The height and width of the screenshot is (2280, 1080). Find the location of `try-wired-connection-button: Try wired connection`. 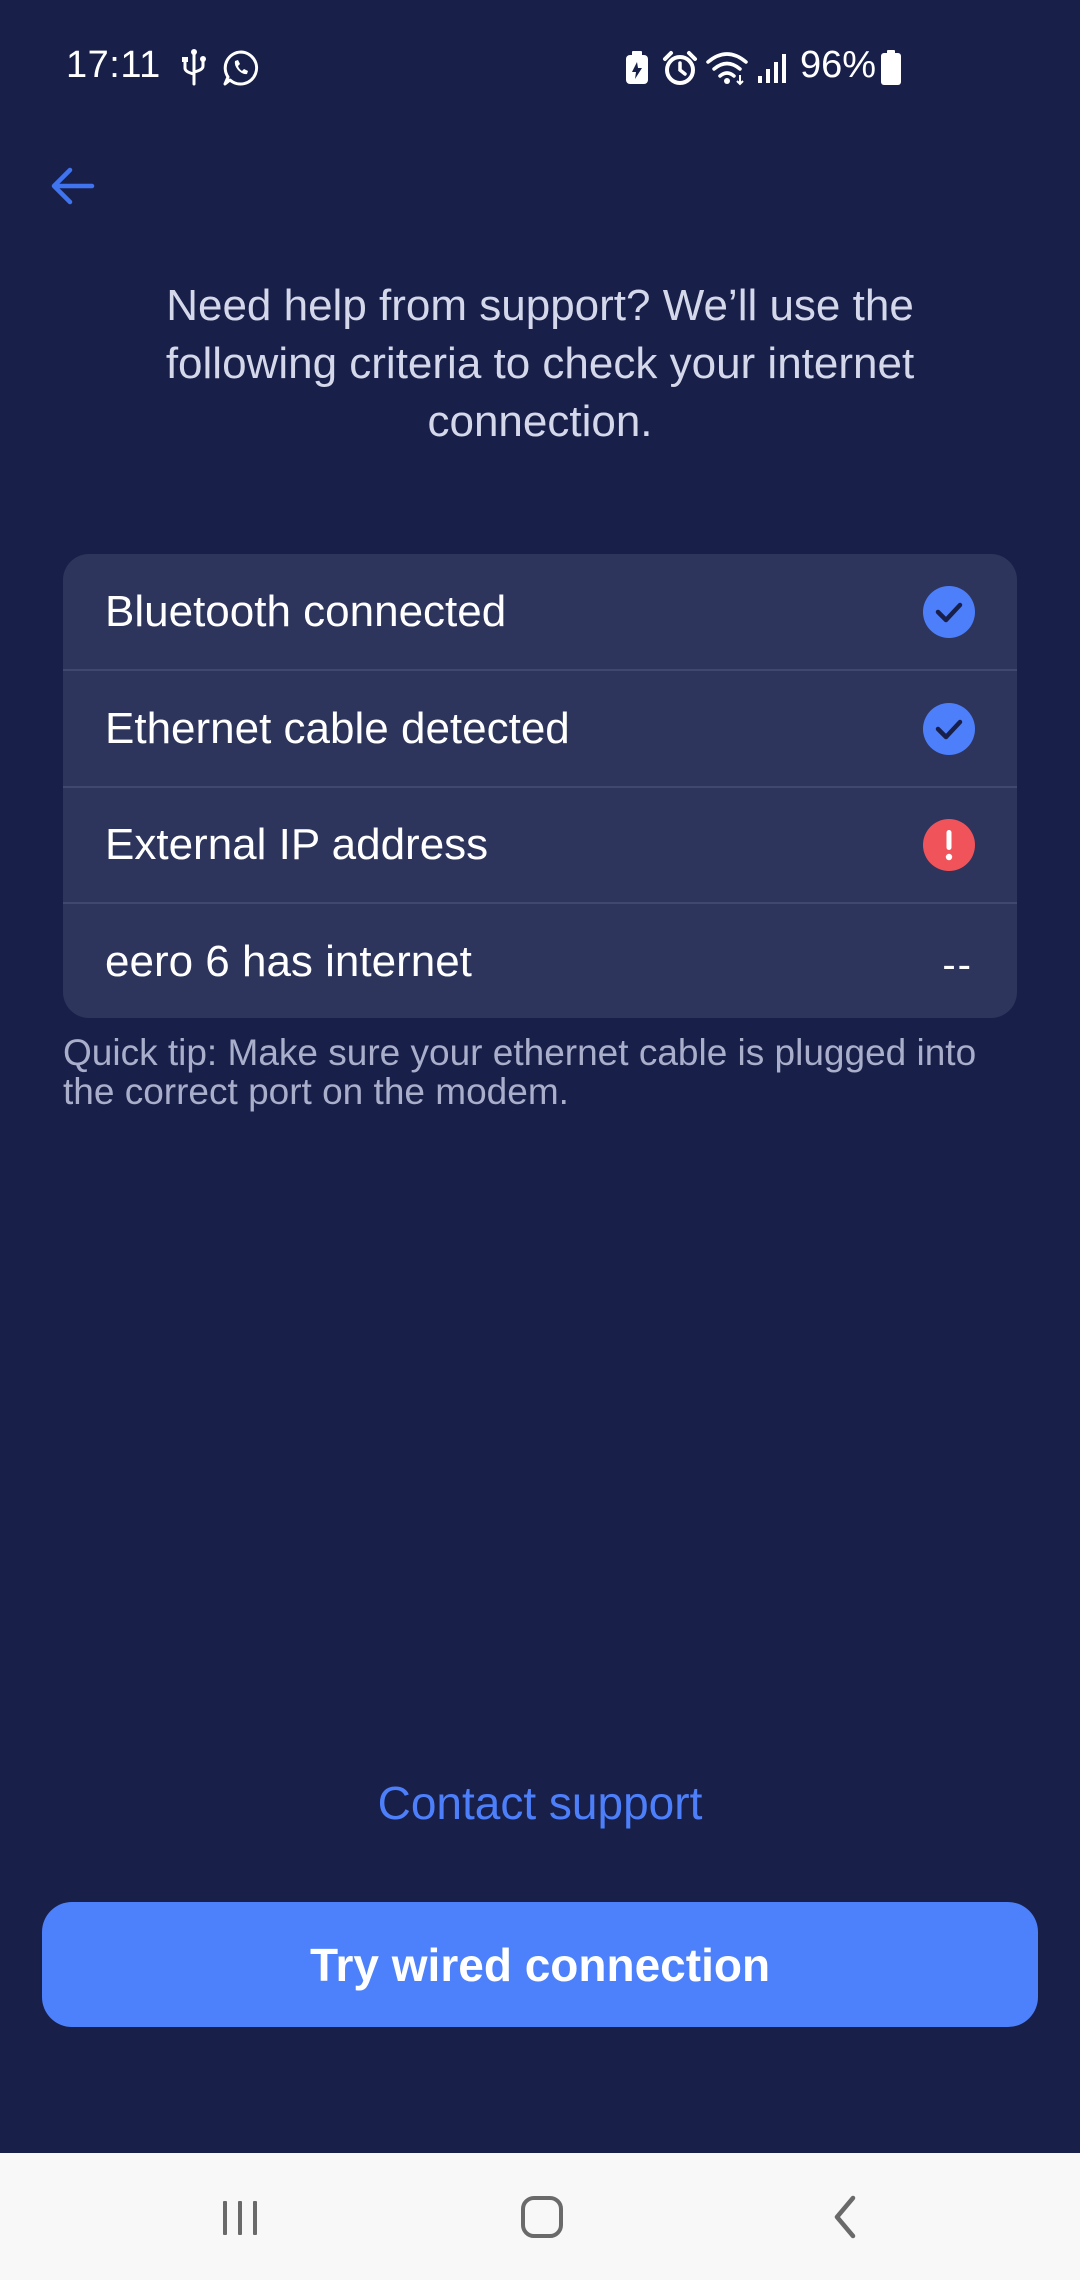

try-wired-connection-button: Try wired connection is located at coordinates (540, 1964).